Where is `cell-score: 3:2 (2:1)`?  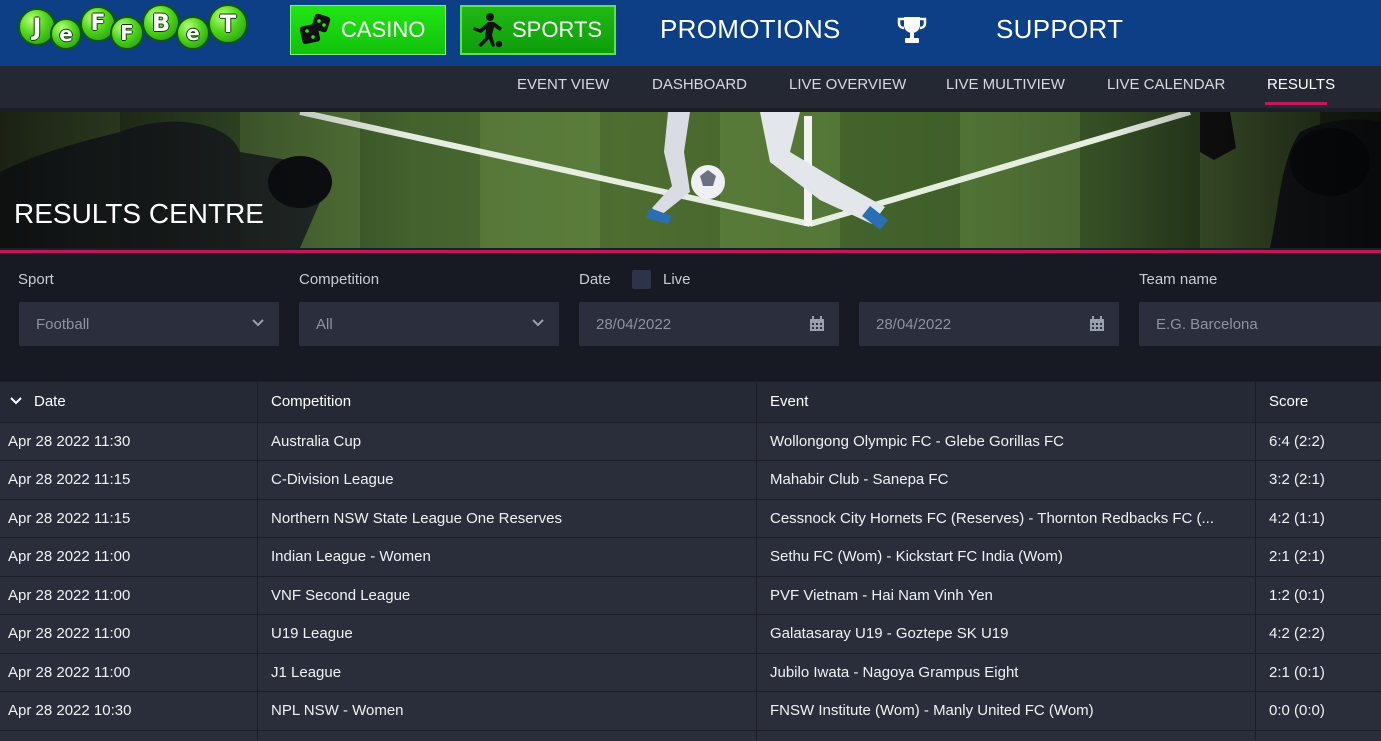
cell-score: 3:2 (2:1) is located at coordinates (1297, 479).